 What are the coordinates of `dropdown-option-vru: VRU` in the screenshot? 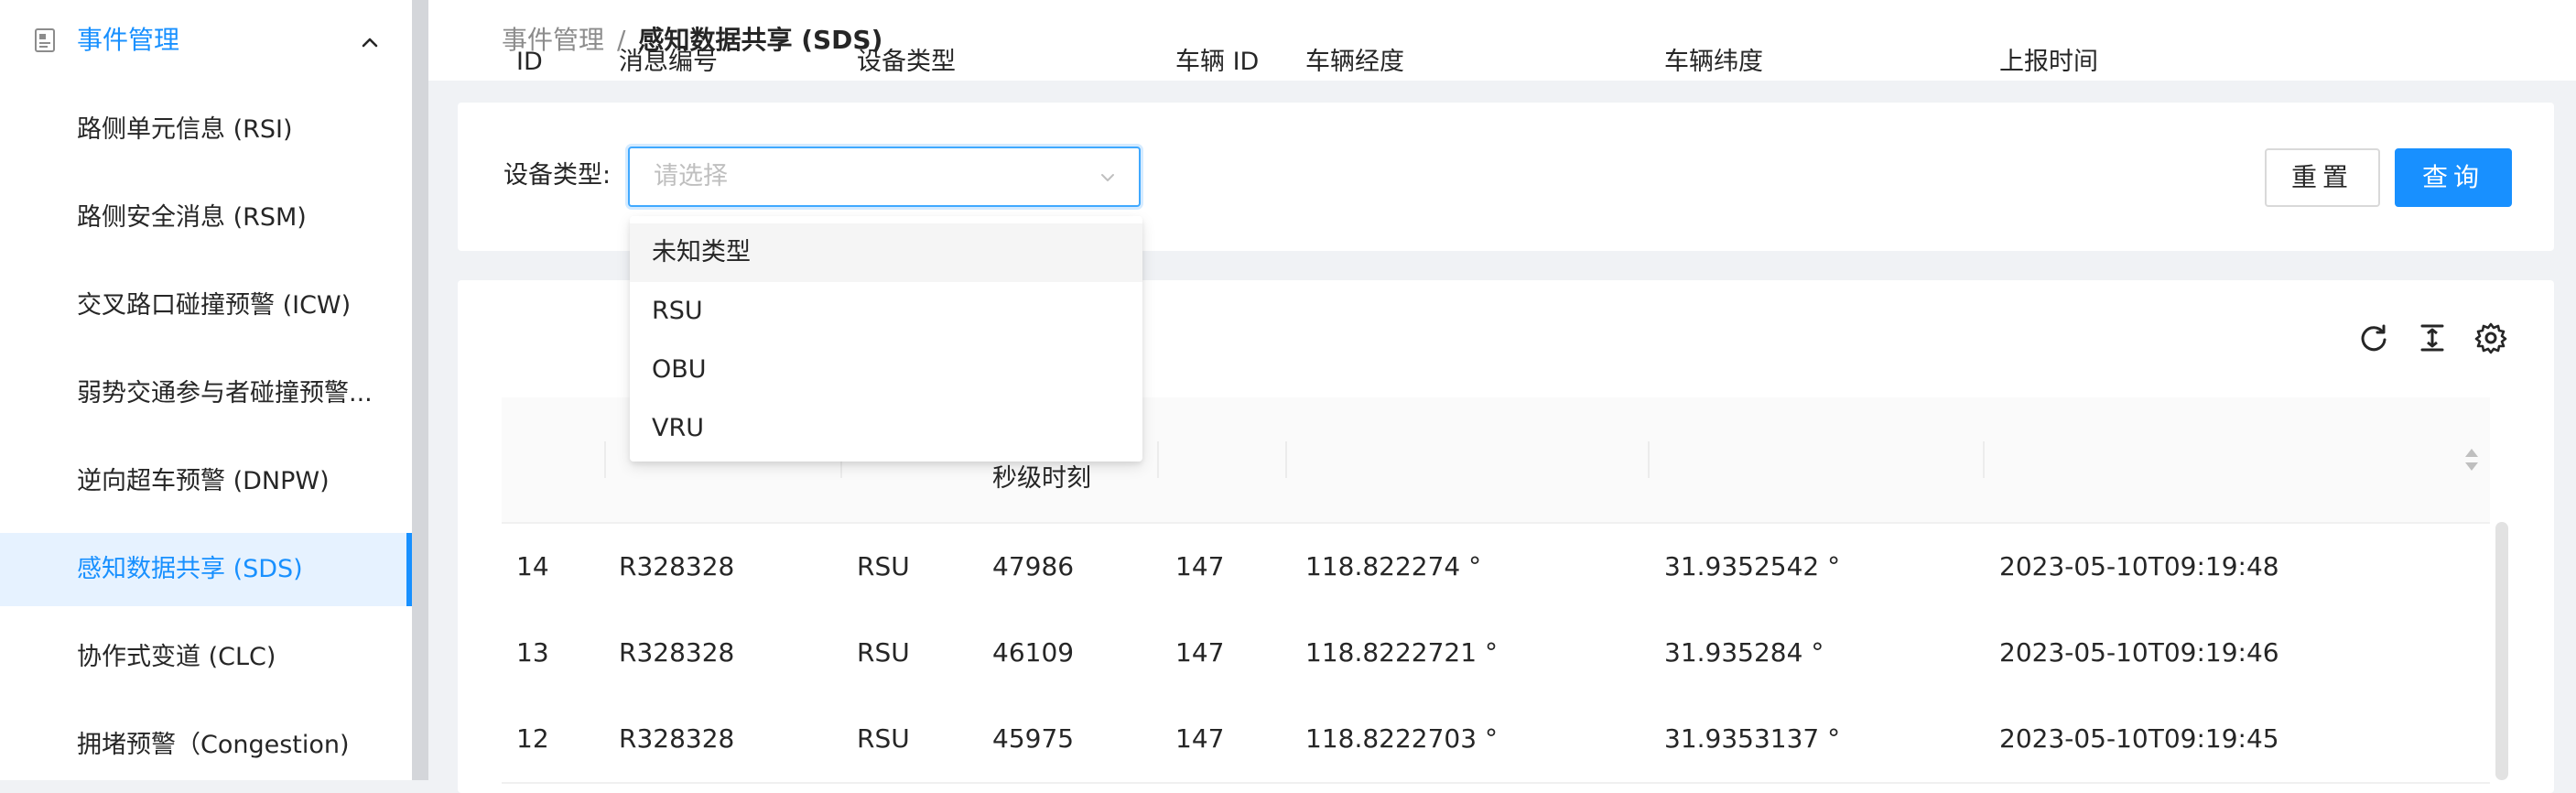 It's located at (886, 428).